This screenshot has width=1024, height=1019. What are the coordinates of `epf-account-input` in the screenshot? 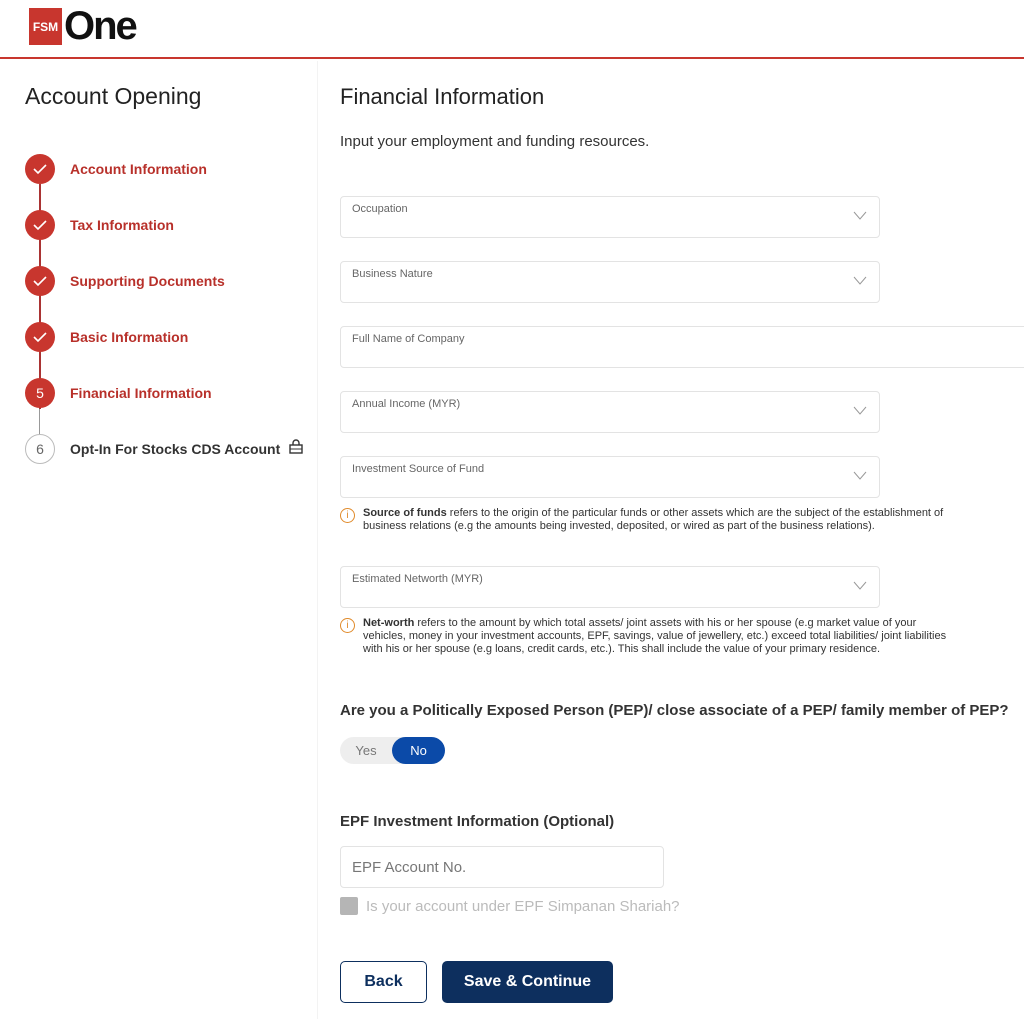 It's located at (502, 867).